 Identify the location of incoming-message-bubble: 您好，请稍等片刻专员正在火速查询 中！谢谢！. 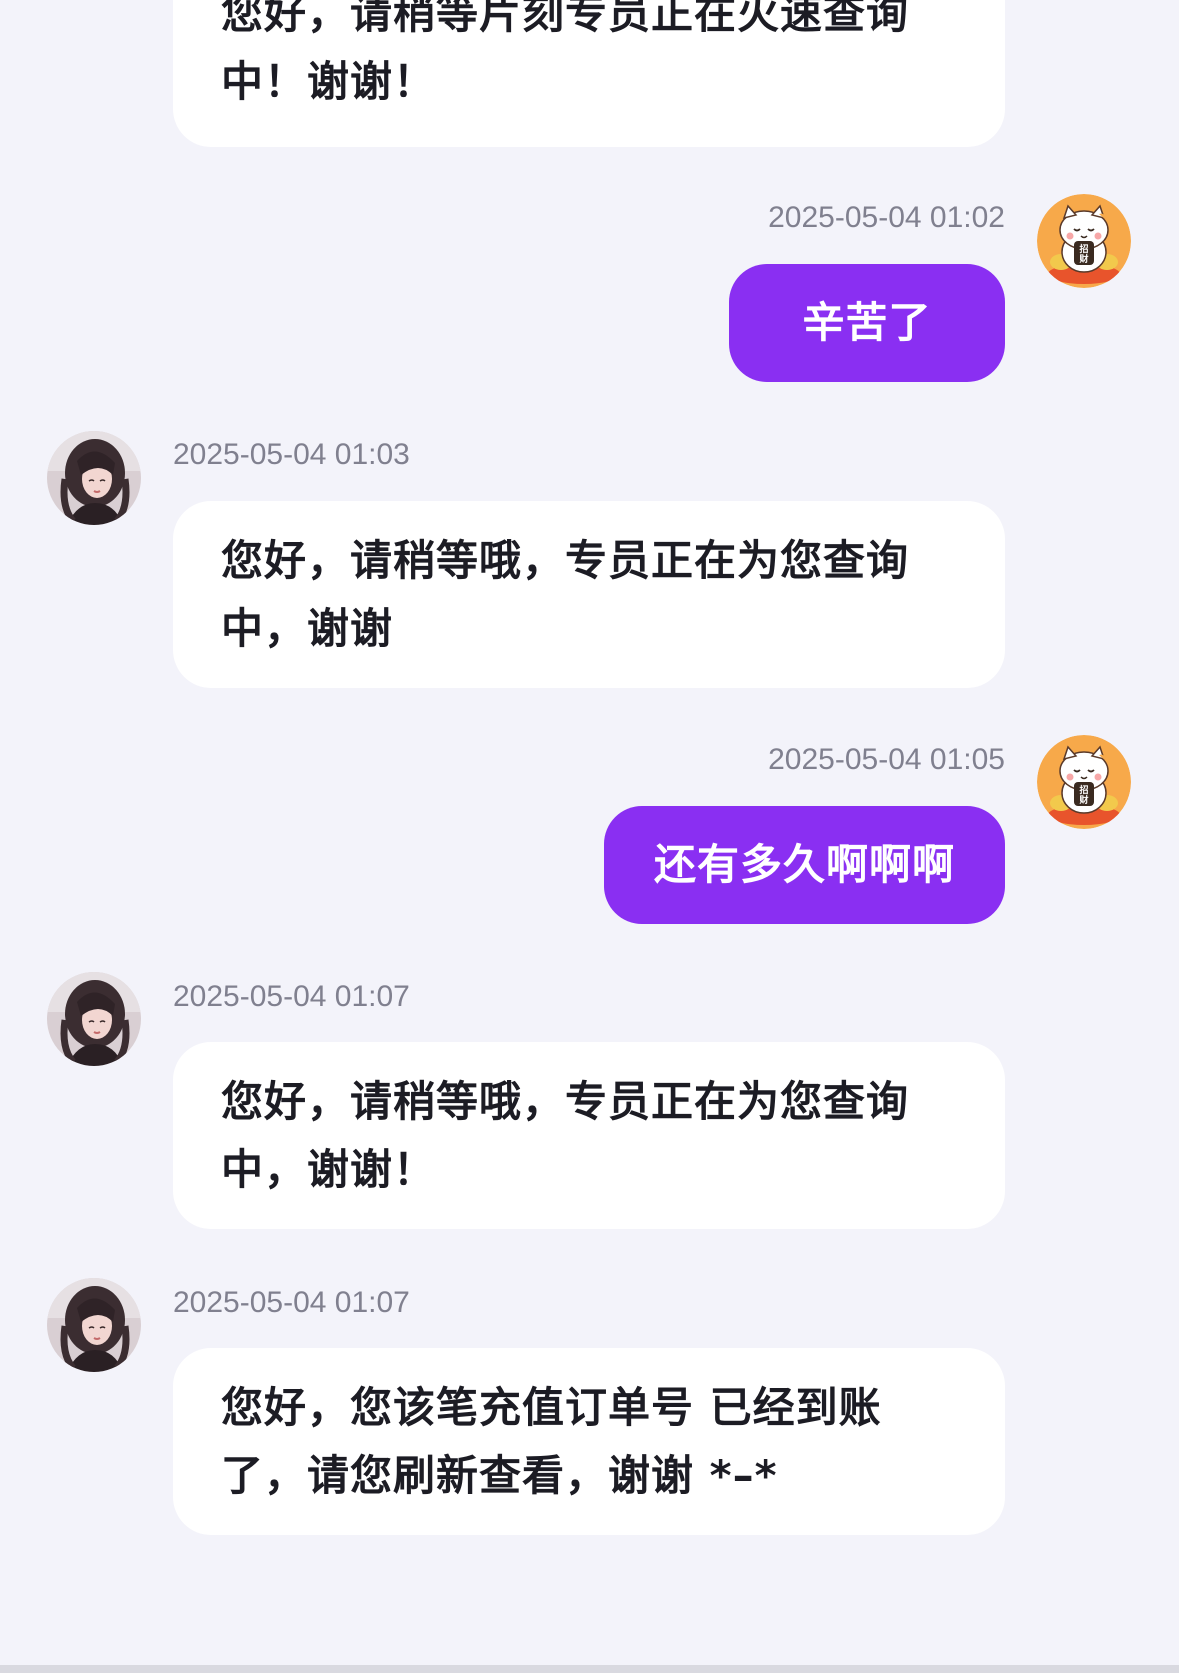
(589, 73).